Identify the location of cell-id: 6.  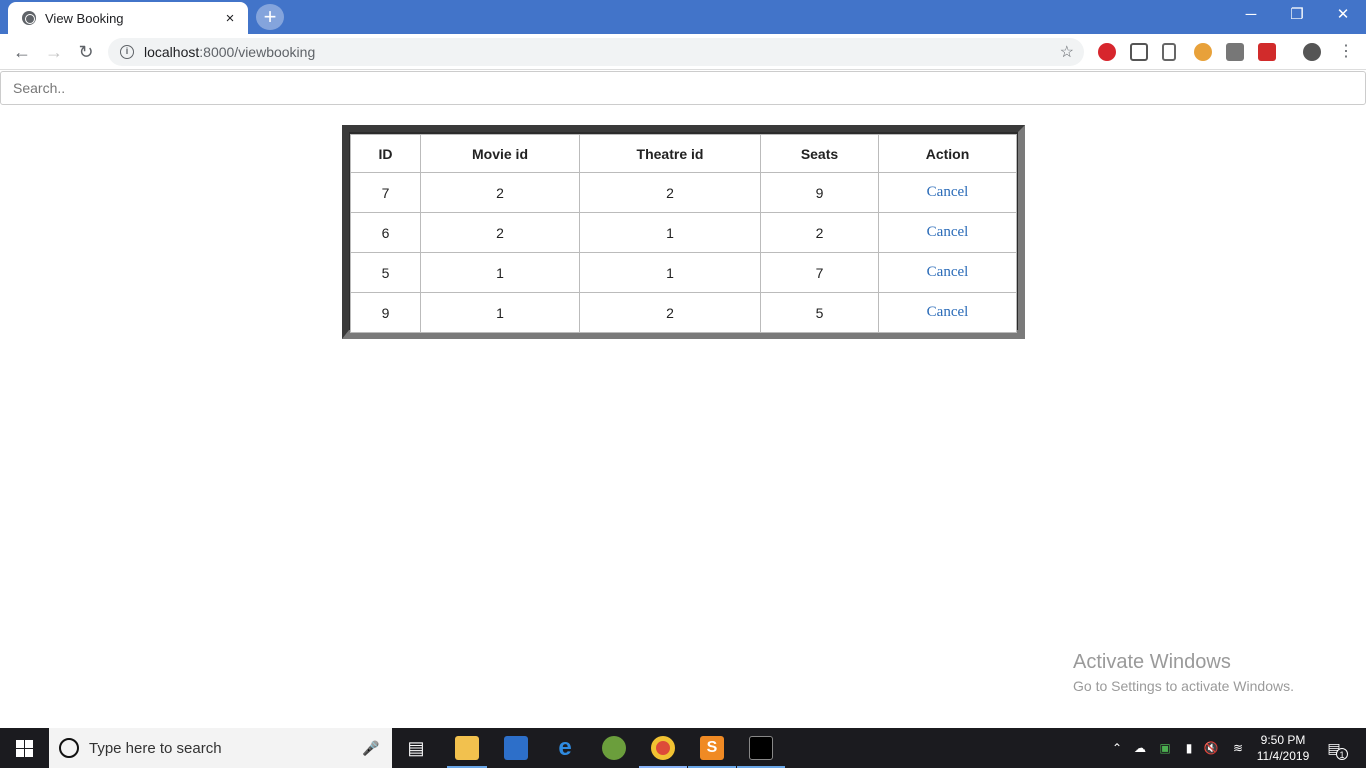
(385, 232).